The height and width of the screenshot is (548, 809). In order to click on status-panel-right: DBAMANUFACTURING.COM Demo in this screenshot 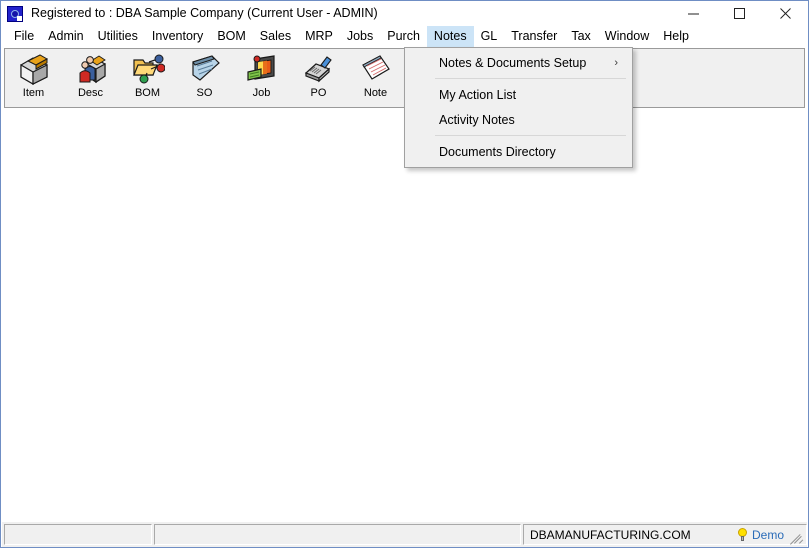, I will do `click(665, 534)`.